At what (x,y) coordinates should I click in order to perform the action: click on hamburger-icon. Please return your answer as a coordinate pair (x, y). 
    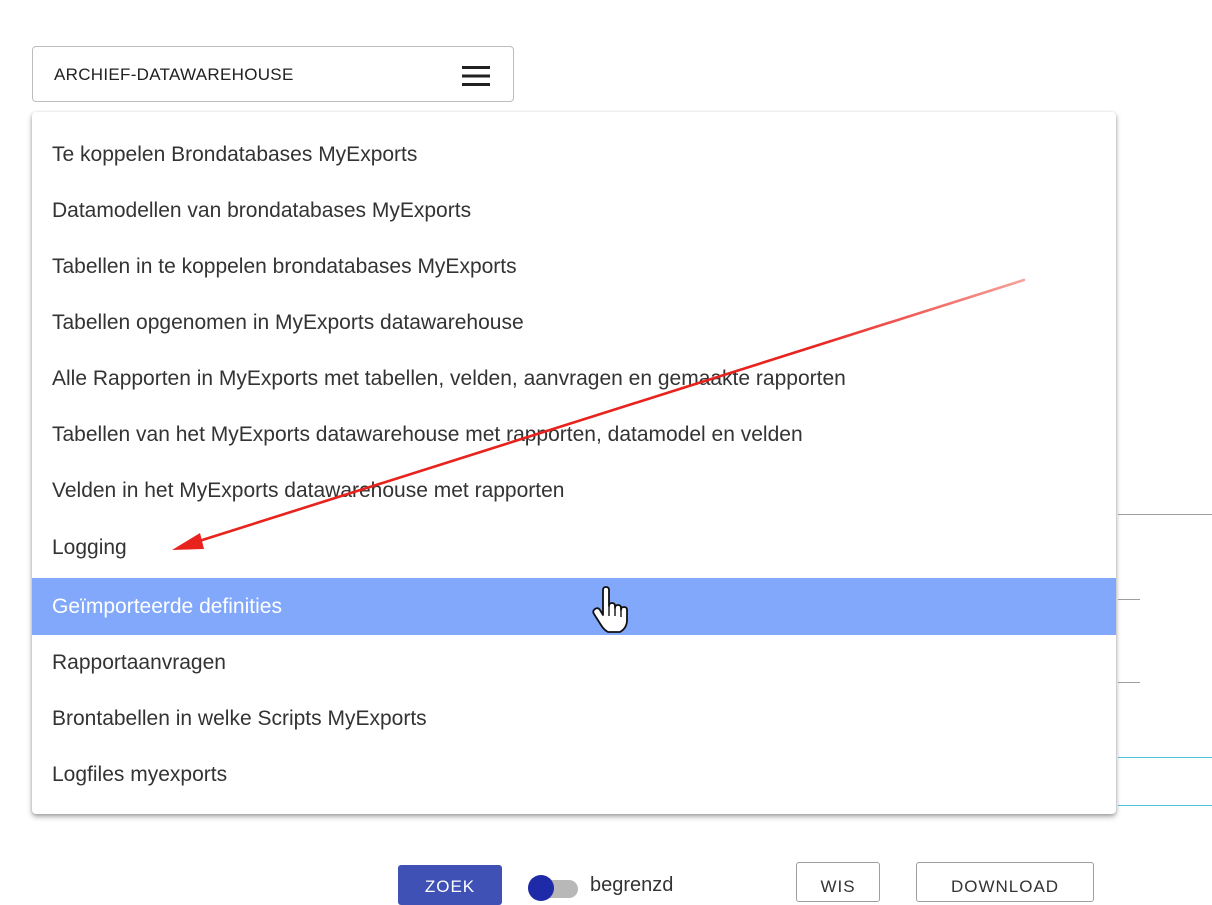
    Looking at the image, I should click on (476, 76).